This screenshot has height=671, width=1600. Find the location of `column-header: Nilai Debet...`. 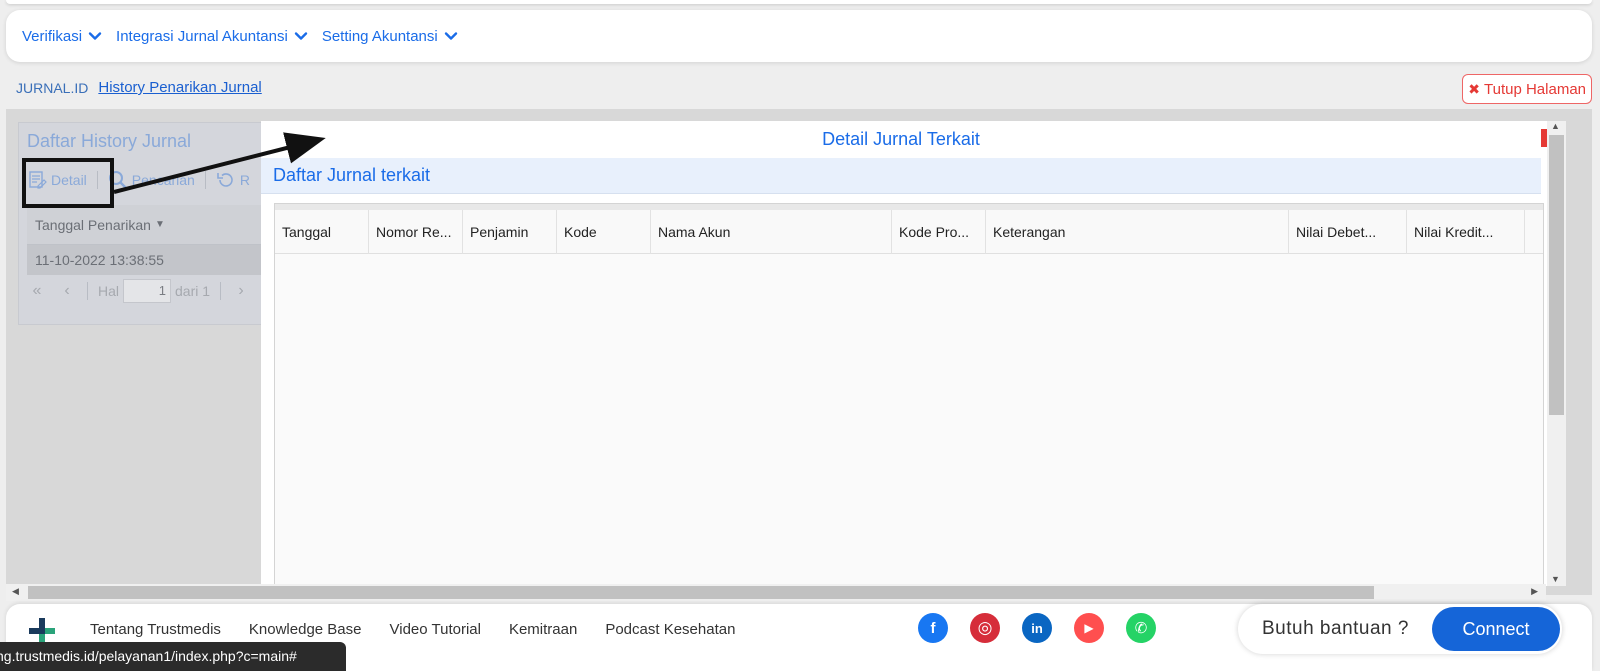

column-header: Nilai Debet... is located at coordinates (1348, 232).